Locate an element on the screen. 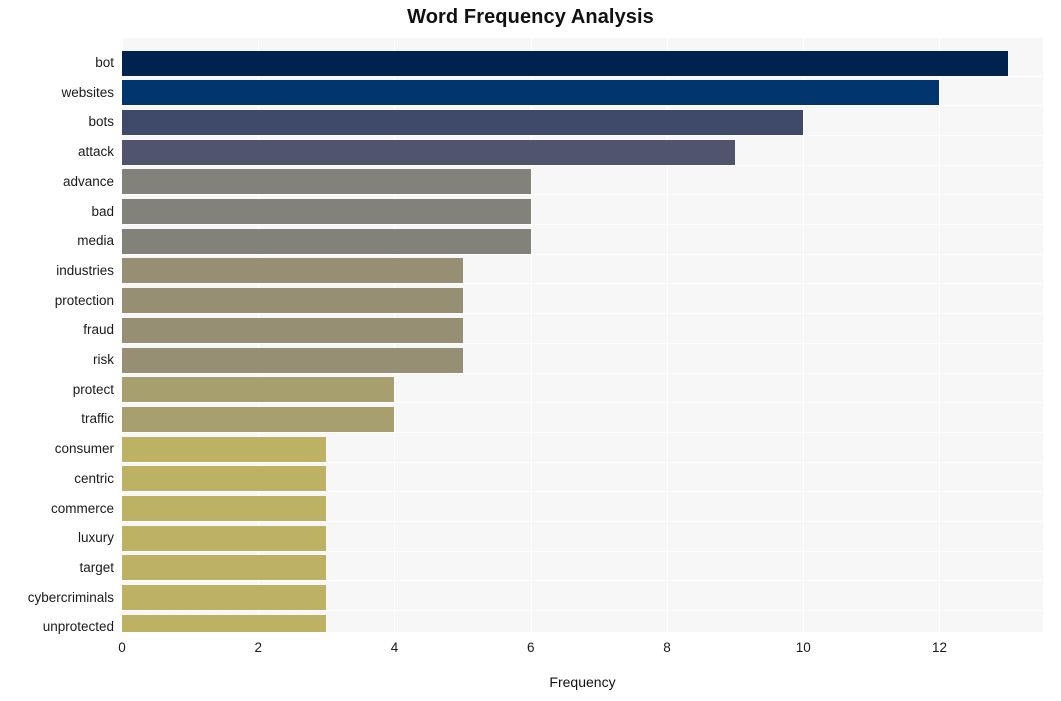 The image size is (1061, 701). y-tick-label-protection: protection is located at coordinates (84, 300).